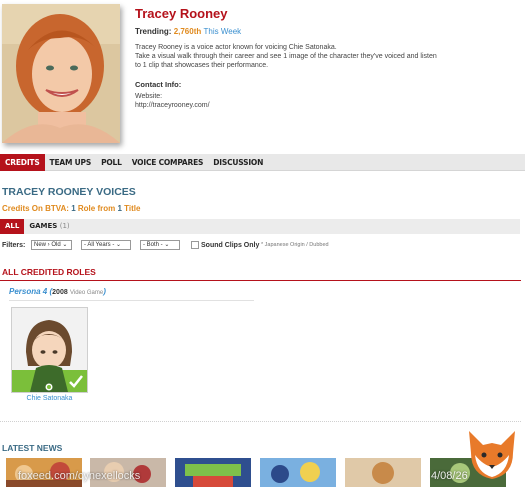 This screenshot has height=487, width=525. What do you see at coordinates (153, 31) in the screenshot?
I see `trending-label: Trending:` at bounding box center [153, 31].